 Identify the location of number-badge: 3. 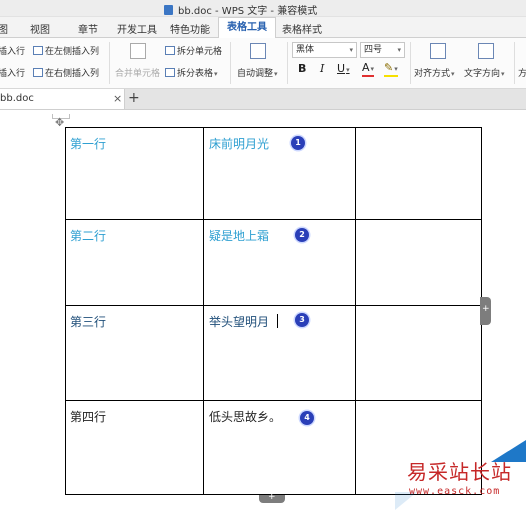
(302, 320).